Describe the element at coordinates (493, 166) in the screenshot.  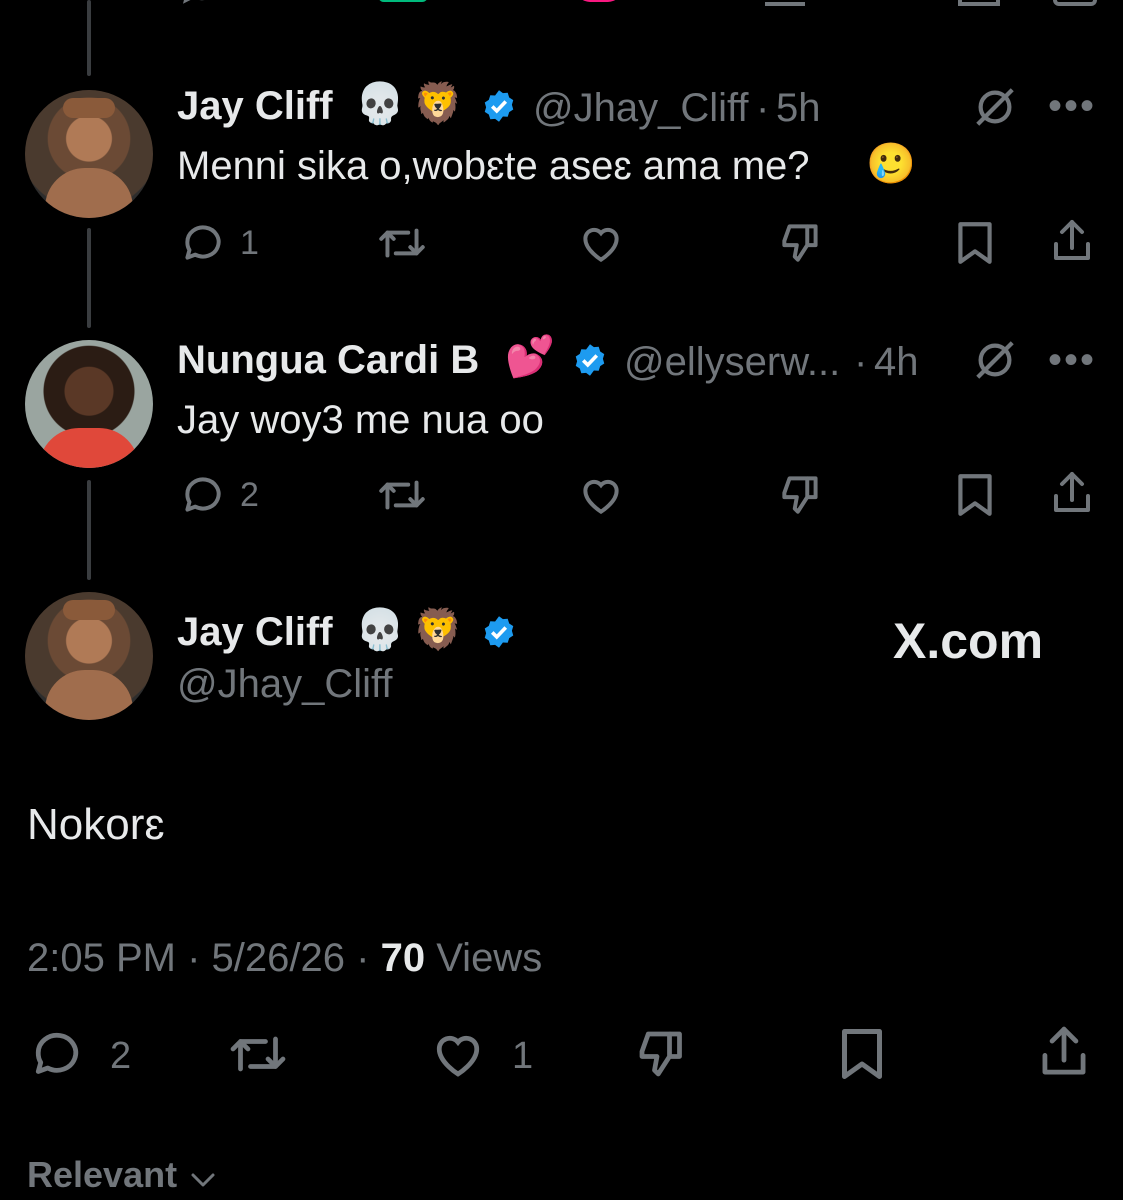
I see `tweet-text: Menni sika o,wobɛte aseɛ ama me?` at that location.